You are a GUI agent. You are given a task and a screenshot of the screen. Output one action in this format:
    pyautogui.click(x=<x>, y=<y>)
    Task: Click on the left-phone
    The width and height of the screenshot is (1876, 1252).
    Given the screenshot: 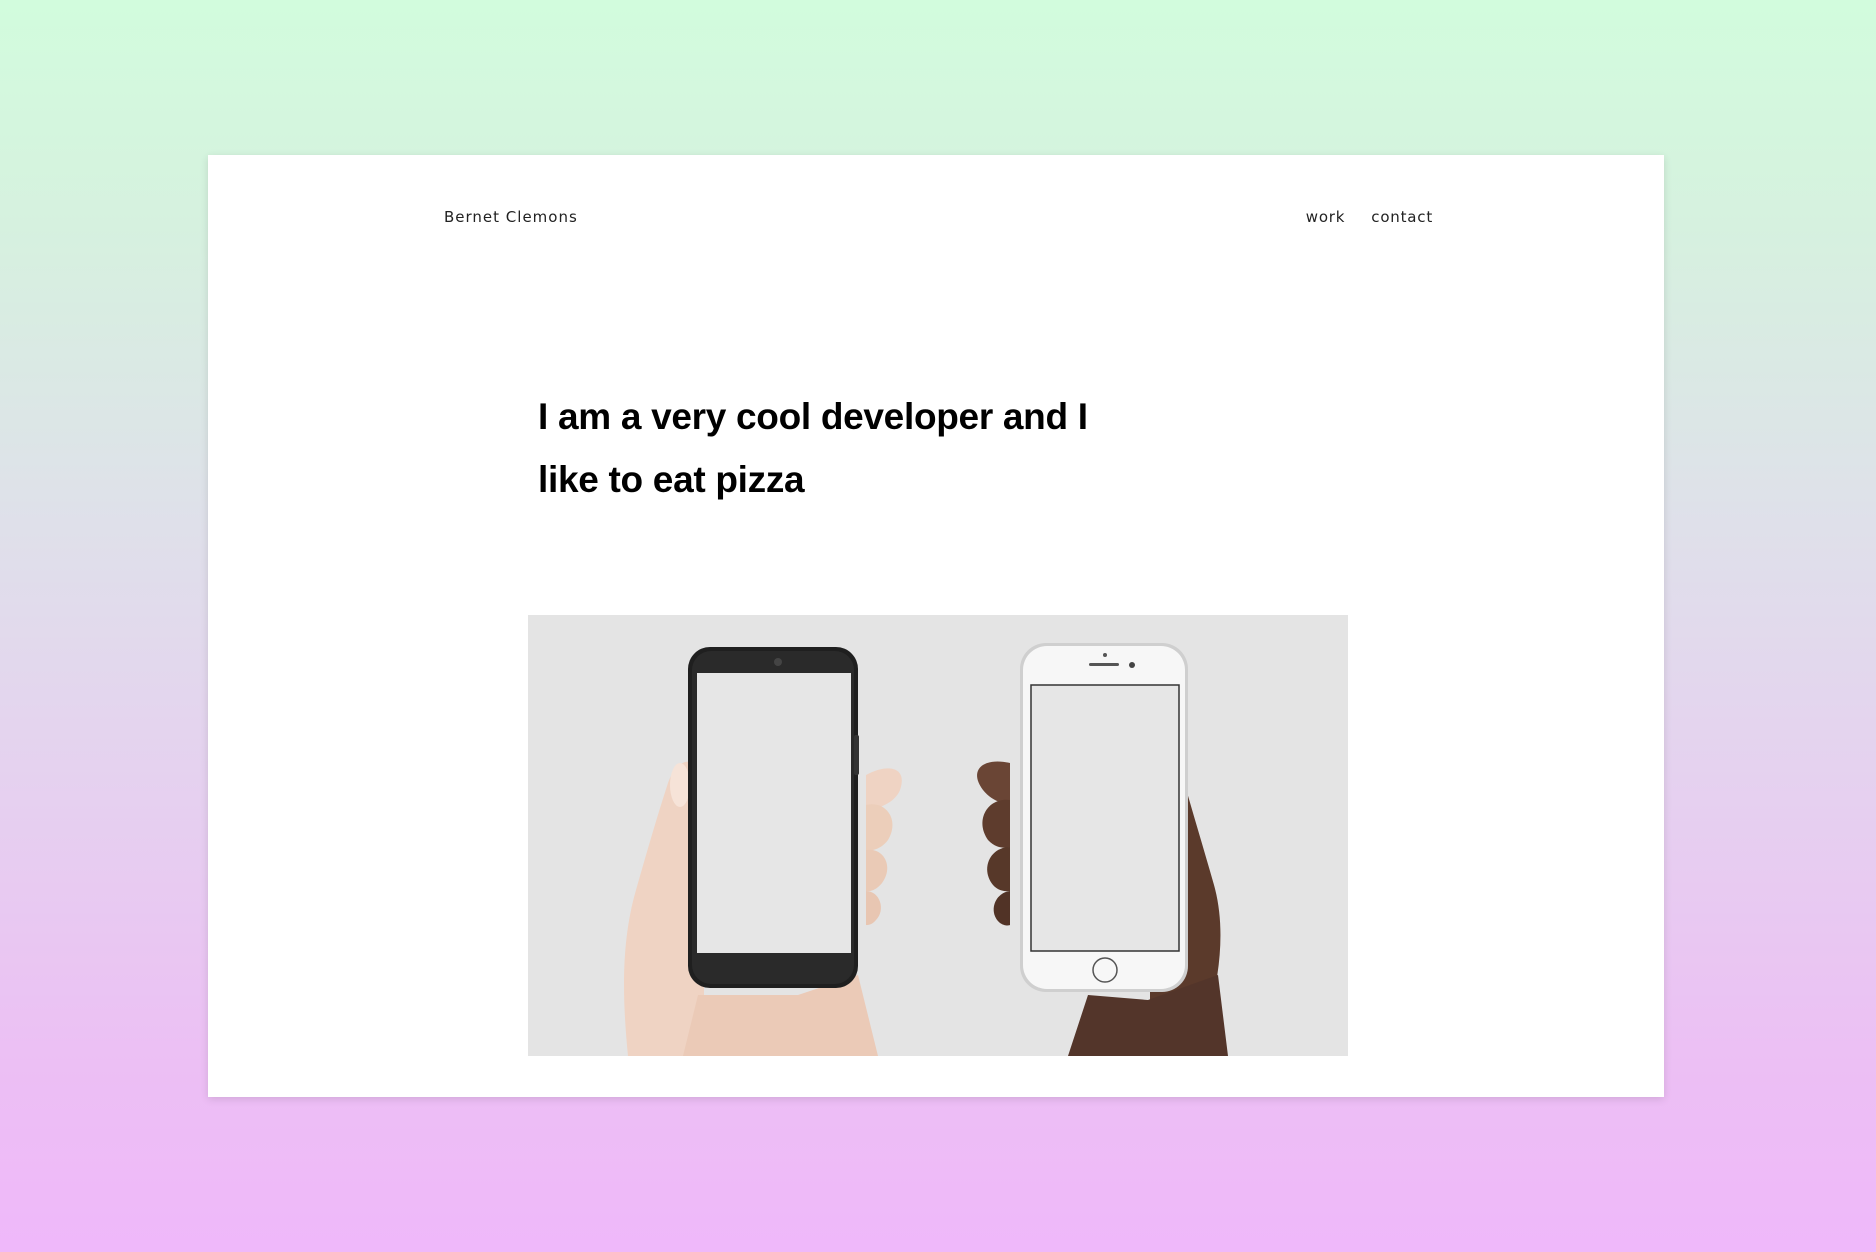 What is the action you would take?
    pyautogui.click(x=773, y=817)
    